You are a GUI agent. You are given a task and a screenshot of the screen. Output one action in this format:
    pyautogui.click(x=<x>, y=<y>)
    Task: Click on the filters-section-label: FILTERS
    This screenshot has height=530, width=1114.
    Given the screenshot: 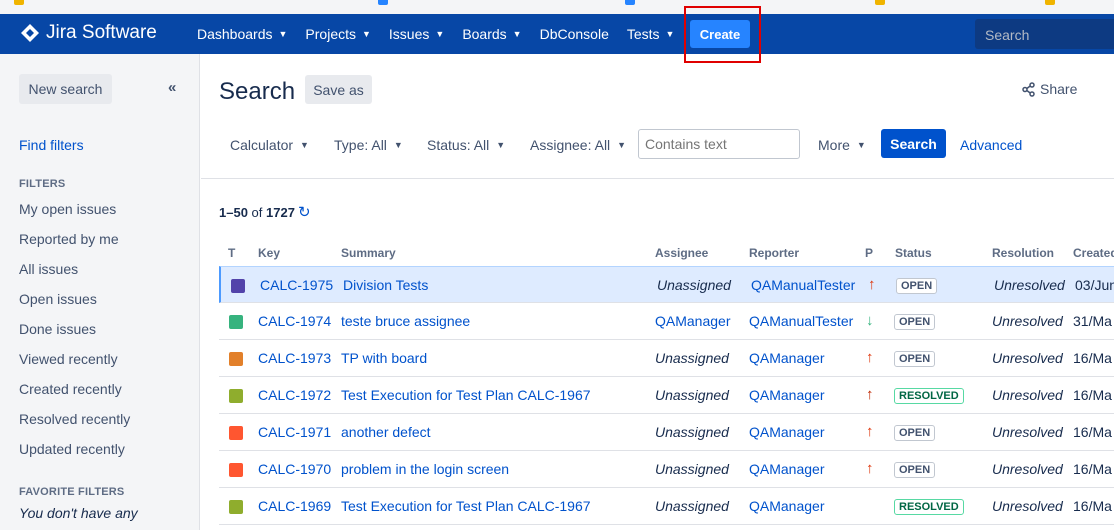 What is the action you would take?
    pyautogui.click(x=42, y=184)
    